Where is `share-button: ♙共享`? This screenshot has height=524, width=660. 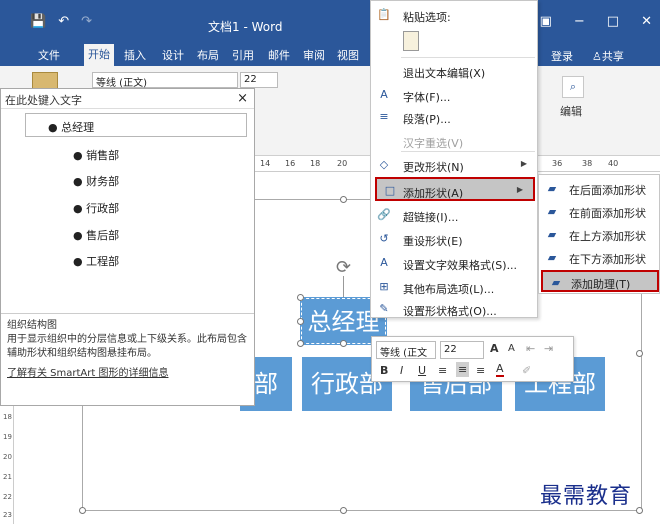
share-button: ♙共享 is located at coordinates (608, 56).